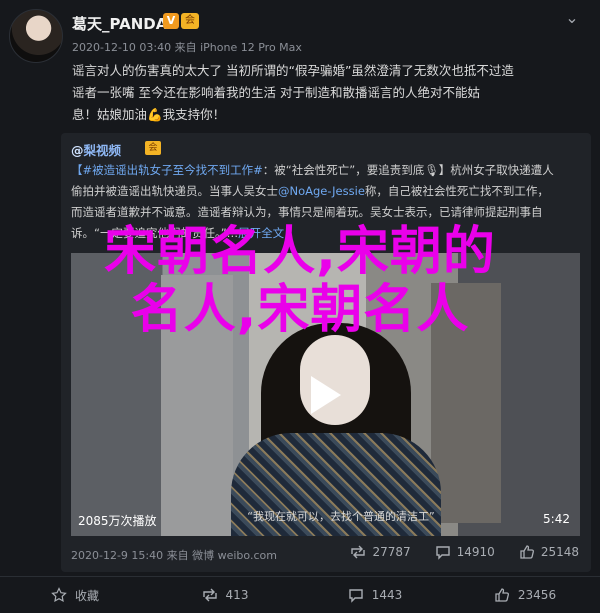  What do you see at coordinates (119, 23) in the screenshot?
I see `username: 葛天_PANDA` at bounding box center [119, 23].